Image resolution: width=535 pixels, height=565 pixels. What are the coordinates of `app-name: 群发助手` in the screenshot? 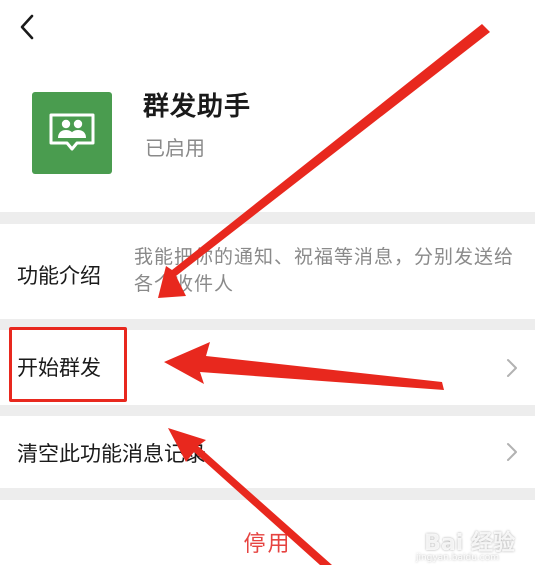 It's located at (197, 107).